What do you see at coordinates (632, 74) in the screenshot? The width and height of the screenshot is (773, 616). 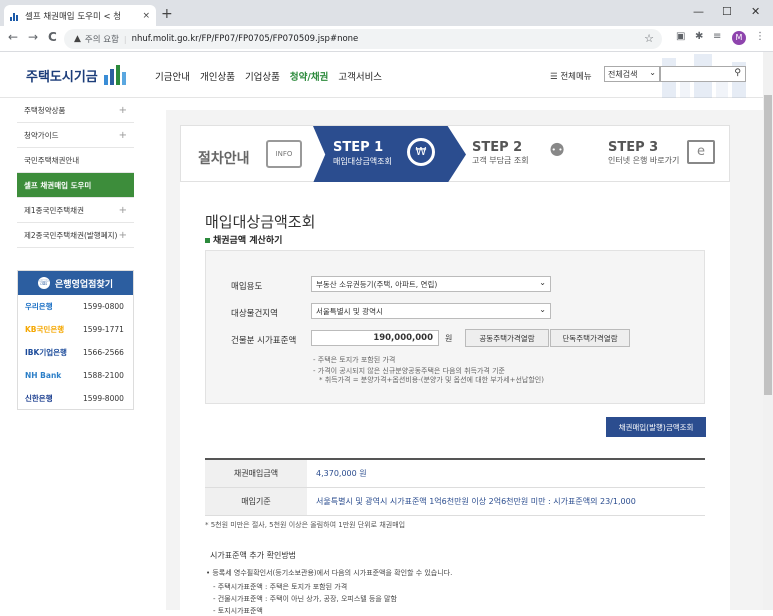 I see `search-scope-select: 전체검색 ⌄` at bounding box center [632, 74].